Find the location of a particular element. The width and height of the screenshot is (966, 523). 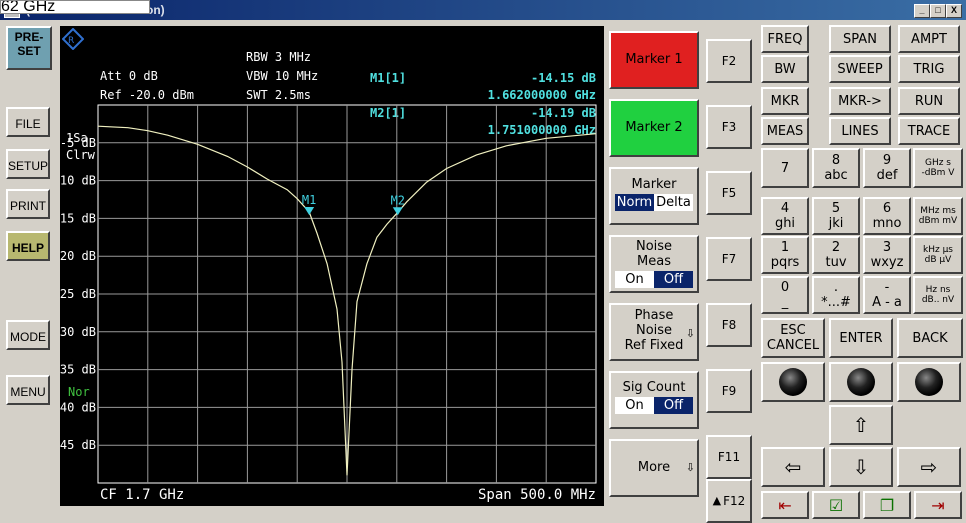

freq-key: FREQ is located at coordinates (785, 39).